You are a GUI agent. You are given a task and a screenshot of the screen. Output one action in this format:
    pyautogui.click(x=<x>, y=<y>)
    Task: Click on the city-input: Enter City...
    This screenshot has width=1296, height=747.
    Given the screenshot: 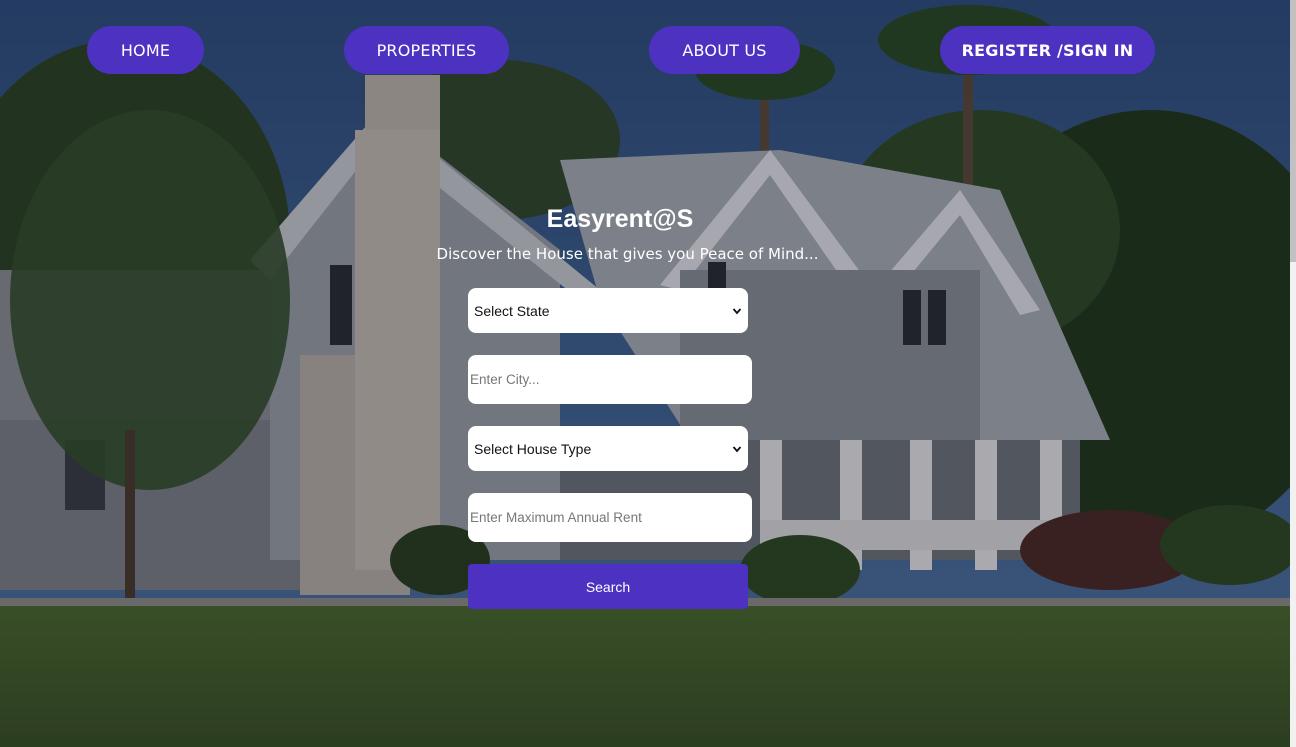 What is the action you would take?
    pyautogui.click(x=610, y=379)
    